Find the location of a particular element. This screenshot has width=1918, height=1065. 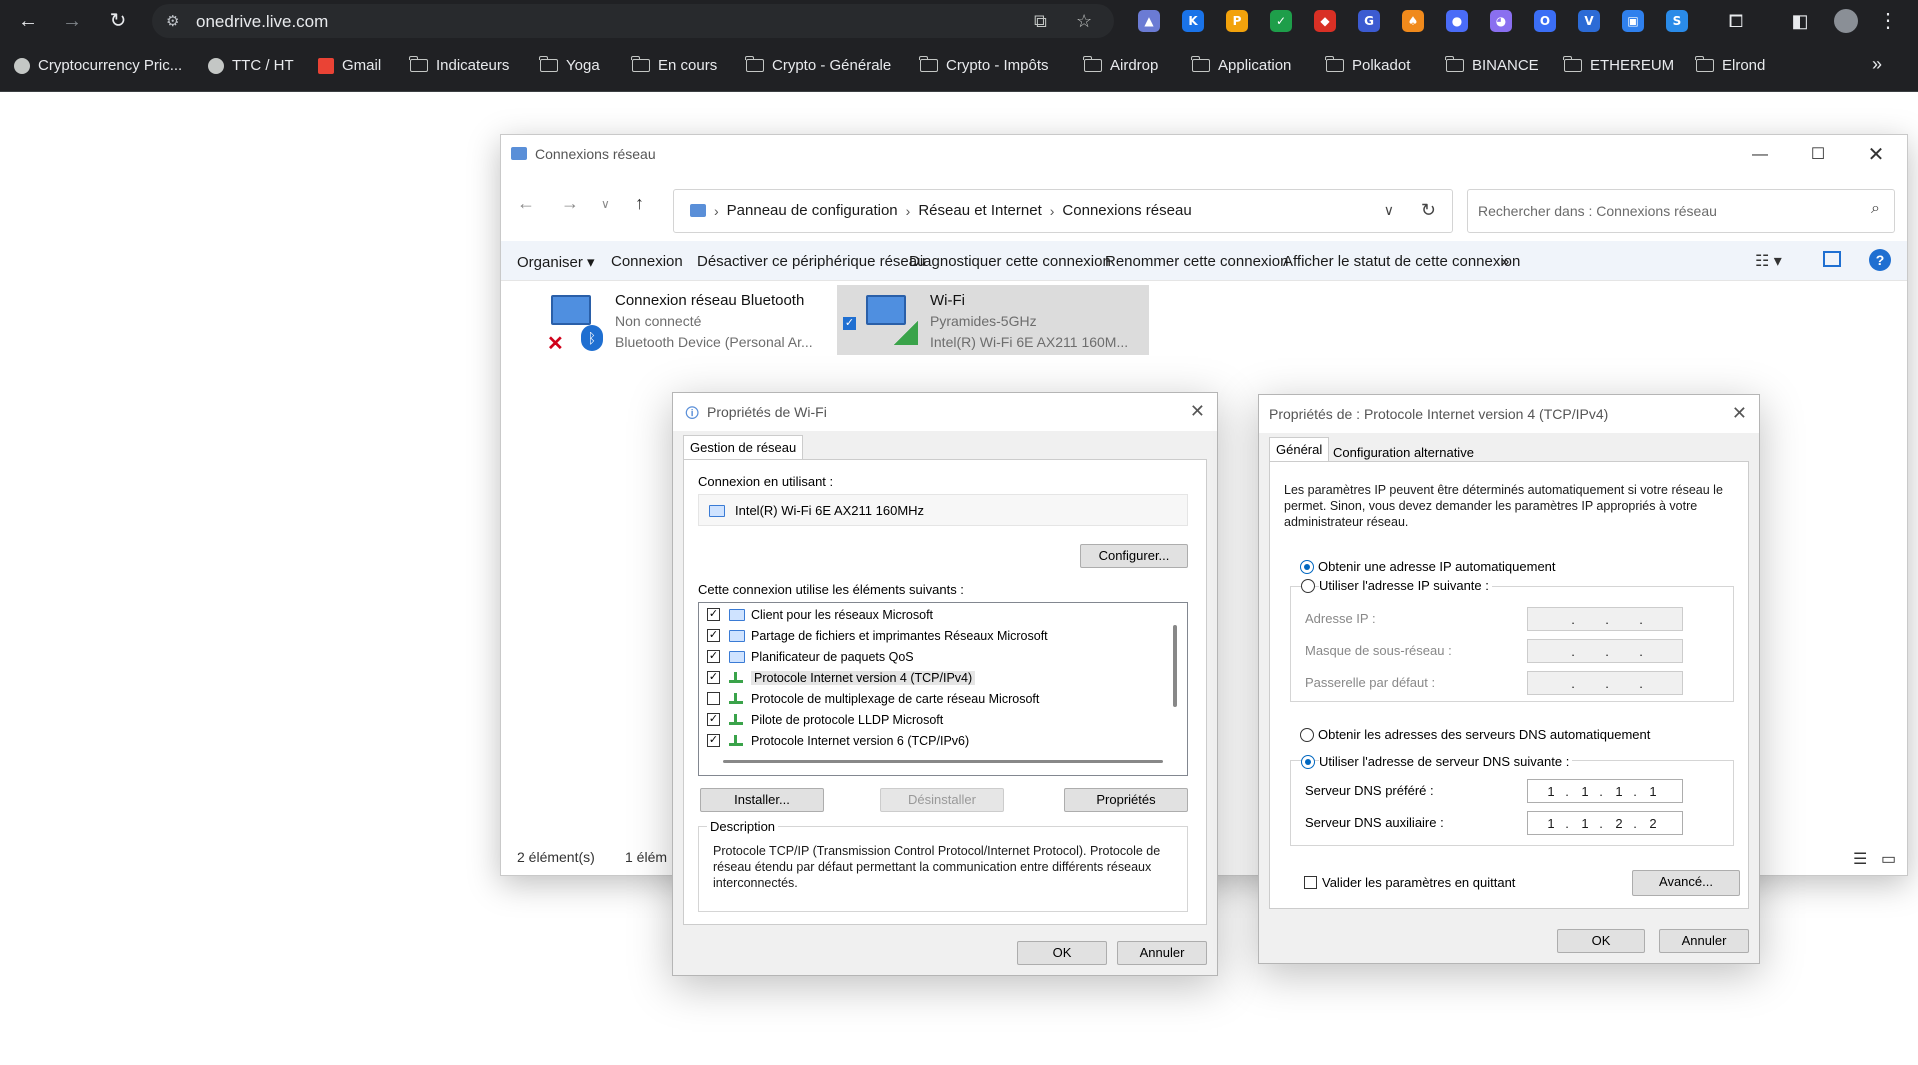

component-item: ✓ Pilote de protocole LLDP Microsoft is located at coordinates (929, 720).